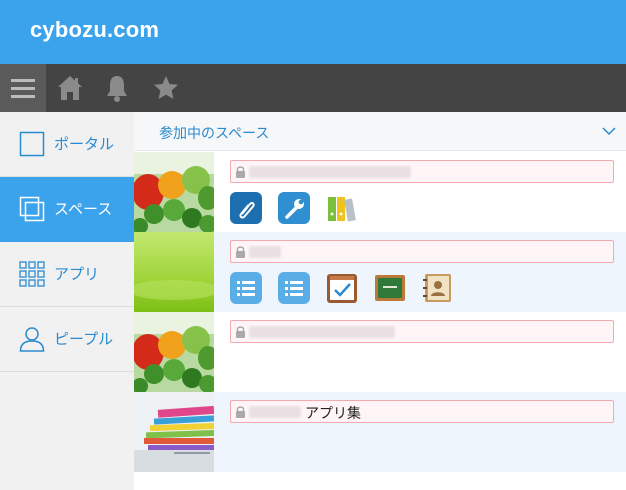 The width and height of the screenshot is (626, 490). Describe the element at coordinates (77, 274) in the screenshot. I see `sidebar-item-label: アプリ` at that location.